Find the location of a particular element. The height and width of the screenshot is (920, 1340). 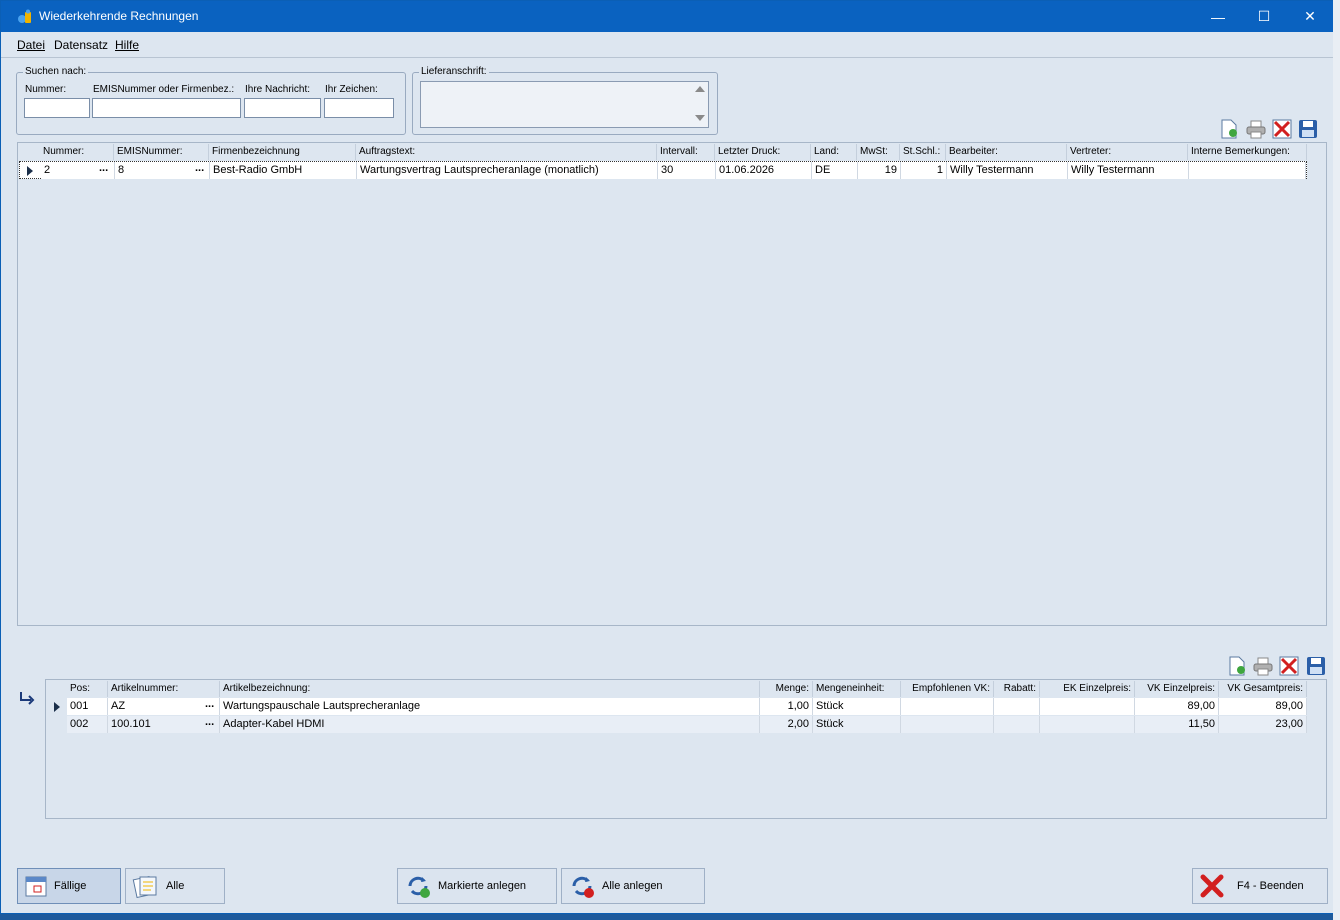

col-header-land: Land: is located at coordinates (834, 152).